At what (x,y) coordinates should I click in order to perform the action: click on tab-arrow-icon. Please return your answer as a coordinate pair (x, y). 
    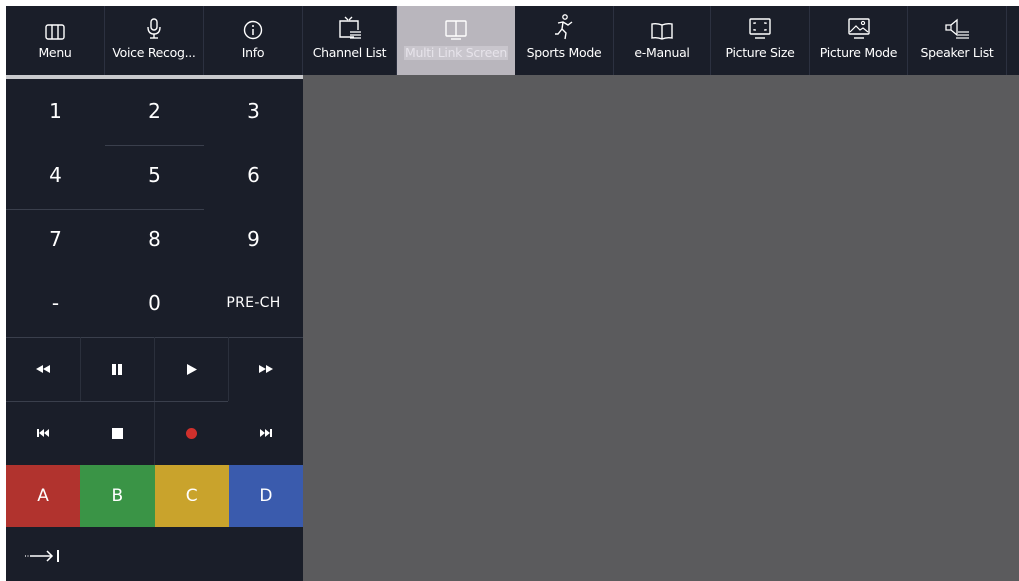
    Looking at the image, I should click on (42, 555).